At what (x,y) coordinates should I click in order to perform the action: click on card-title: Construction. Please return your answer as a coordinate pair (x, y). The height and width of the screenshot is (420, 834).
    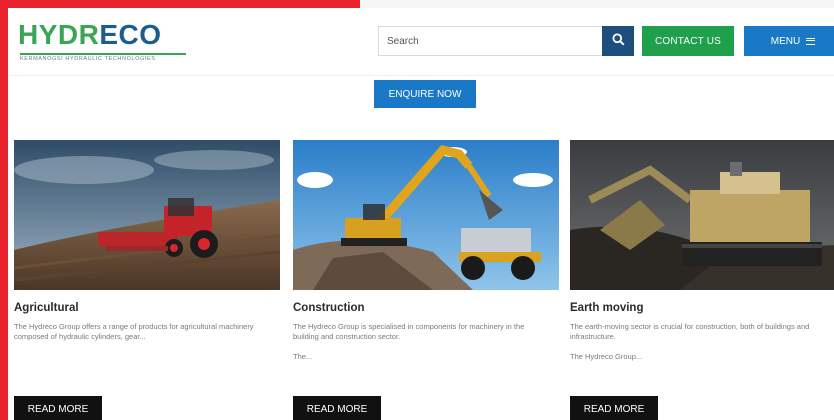
    Looking at the image, I should click on (426, 308).